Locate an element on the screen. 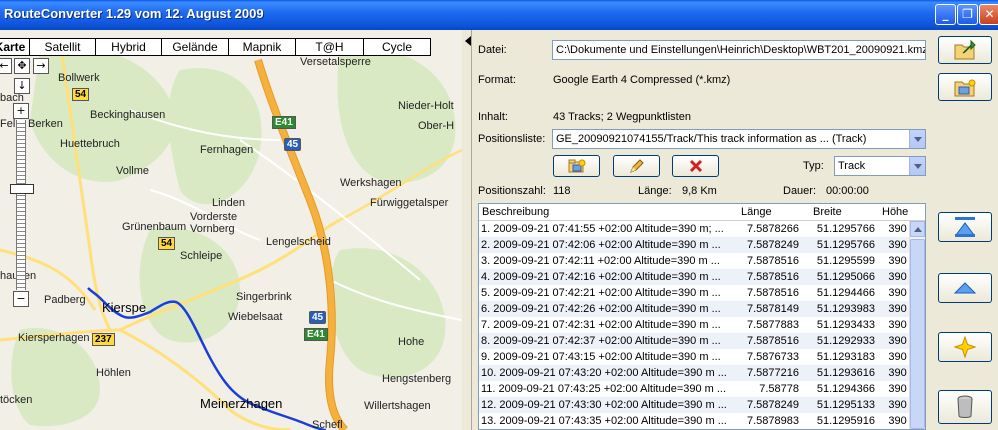  cell-breite: 51.1293433 is located at coordinates (845, 325).